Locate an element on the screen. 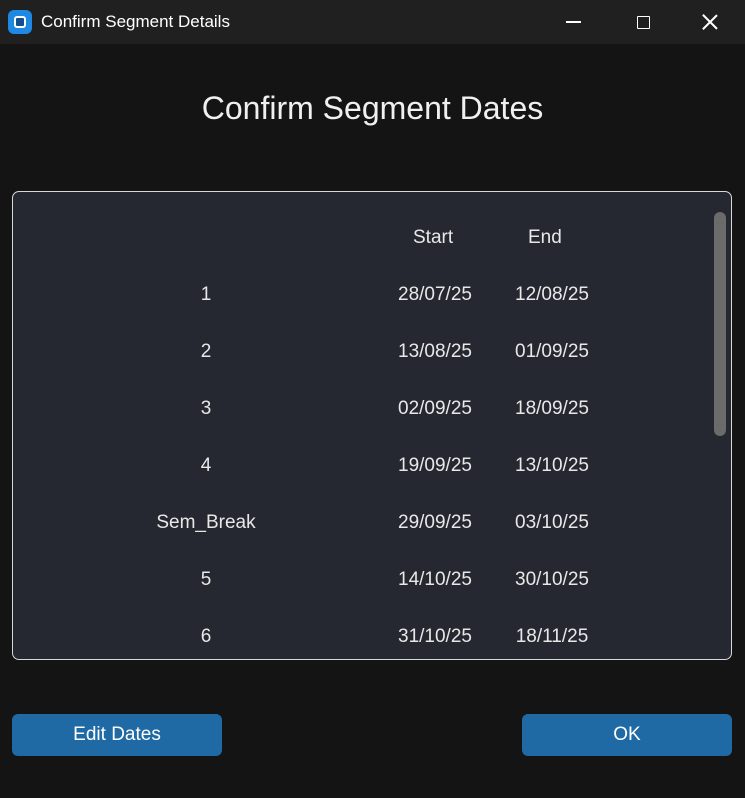  minimize-icon is located at coordinates (573, 22).